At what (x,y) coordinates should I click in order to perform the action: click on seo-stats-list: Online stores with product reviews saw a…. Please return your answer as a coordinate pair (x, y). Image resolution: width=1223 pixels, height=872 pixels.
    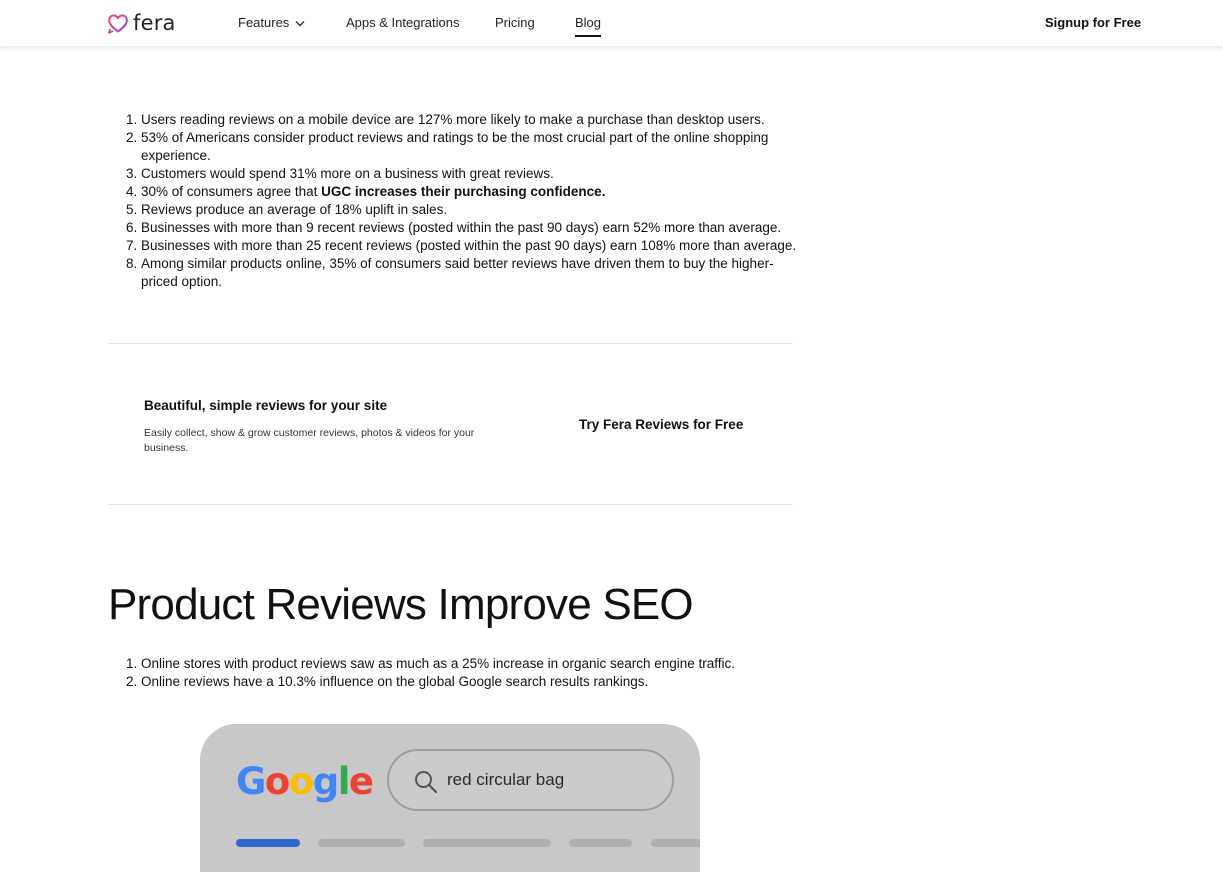
    Looking at the image, I should click on (471, 673).